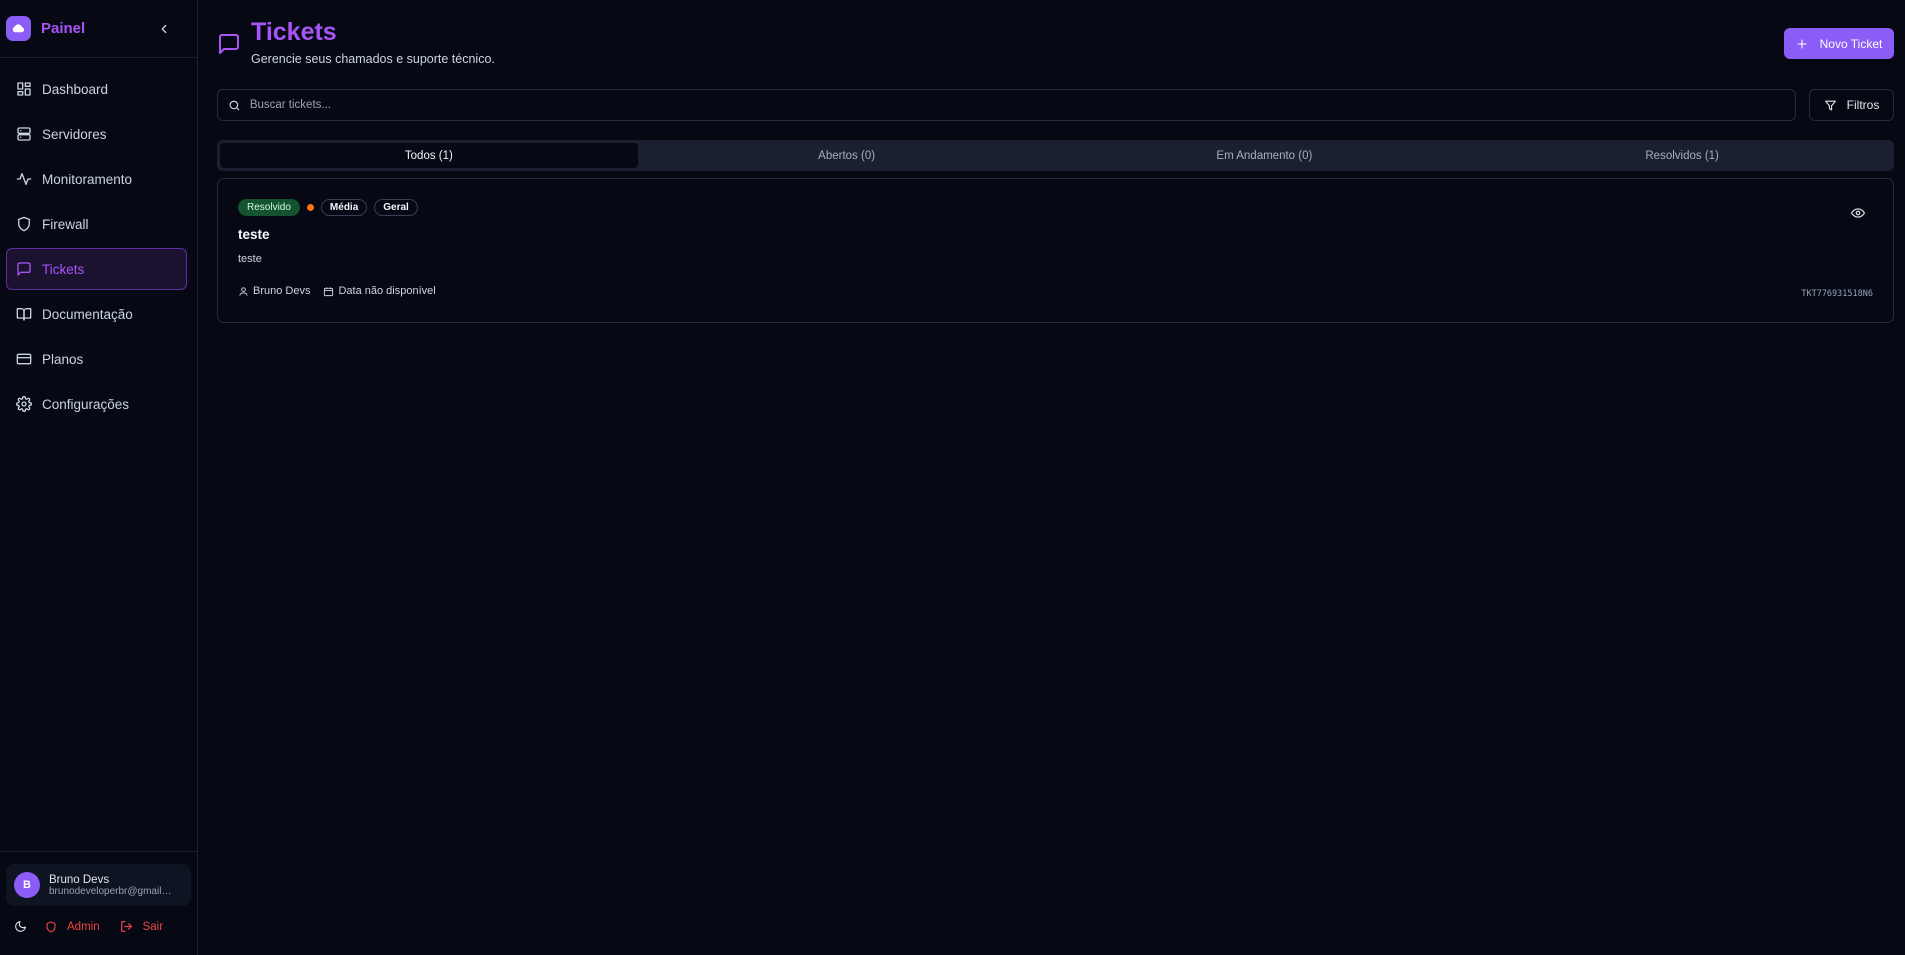  Describe the element at coordinates (96, 359) in the screenshot. I see `sidebar-item-planos: Planos` at that location.